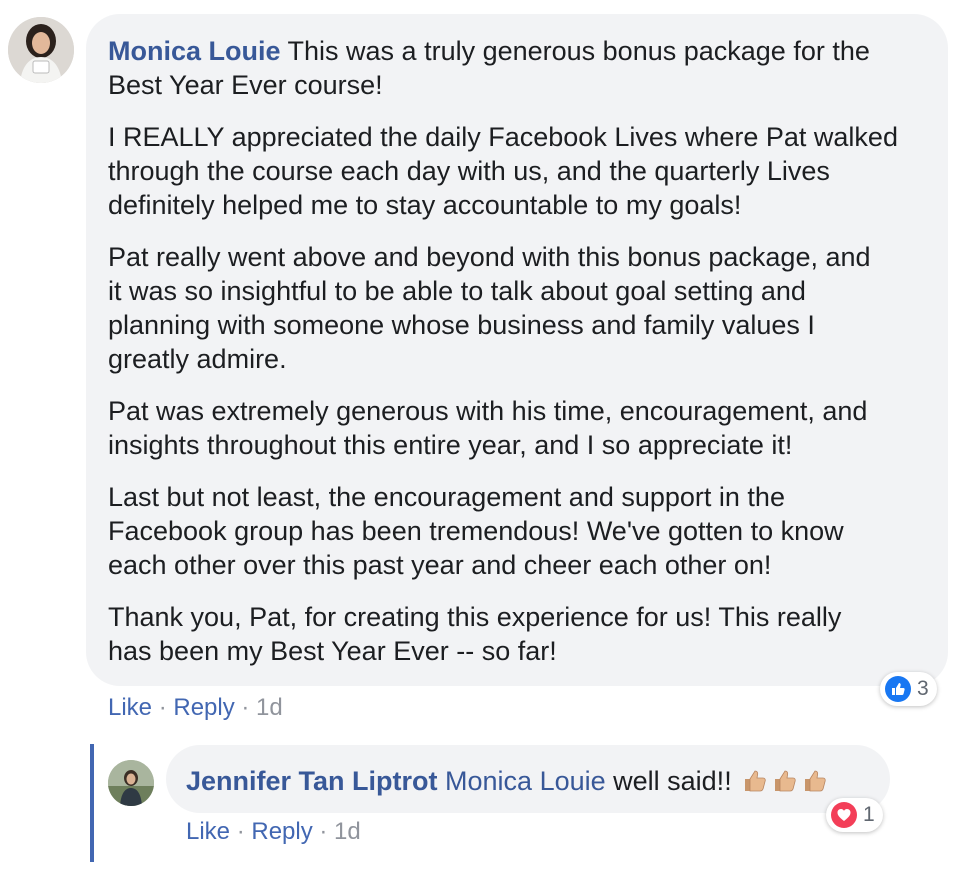  What do you see at coordinates (844, 815) in the screenshot?
I see `heart-icon` at bounding box center [844, 815].